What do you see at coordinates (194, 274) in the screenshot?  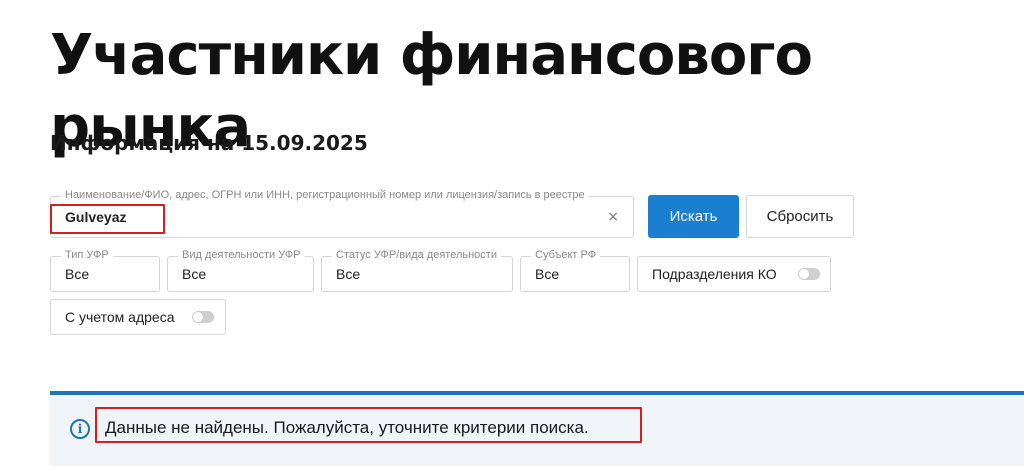 I see `filter-activity-value: Все` at bounding box center [194, 274].